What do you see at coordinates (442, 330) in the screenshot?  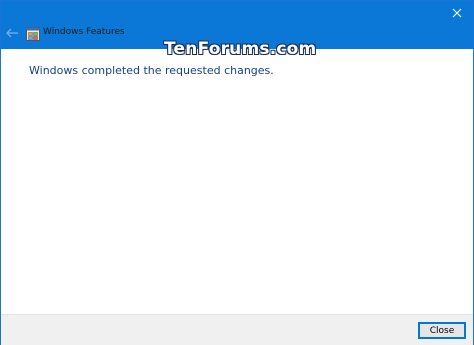 I see `close-button: Close` at bounding box center [442, 330].